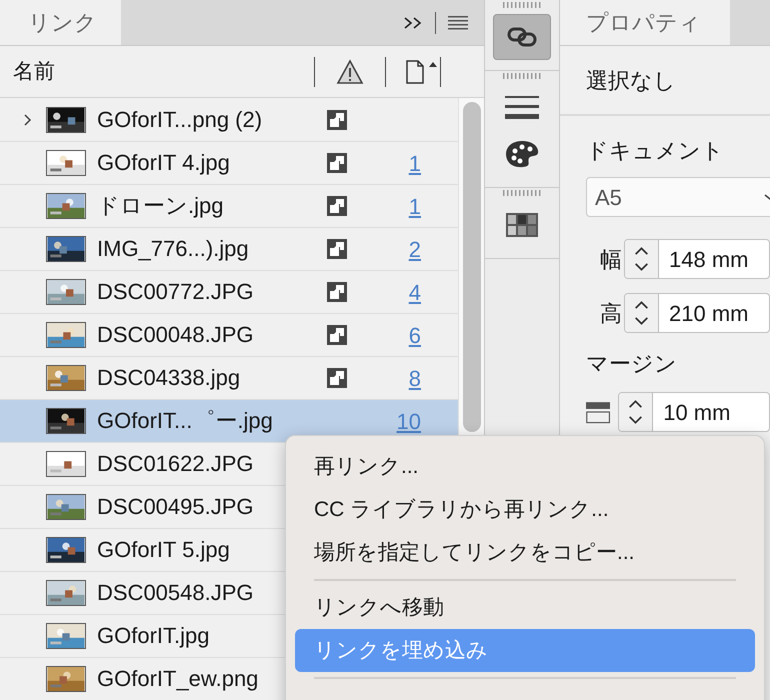 Image resolution: width=770 pixels, height=700 pixels. Describe the element at coordinates (153, 636) in the screenshot. I see `file-name: GOforIT.jpg` at that location.